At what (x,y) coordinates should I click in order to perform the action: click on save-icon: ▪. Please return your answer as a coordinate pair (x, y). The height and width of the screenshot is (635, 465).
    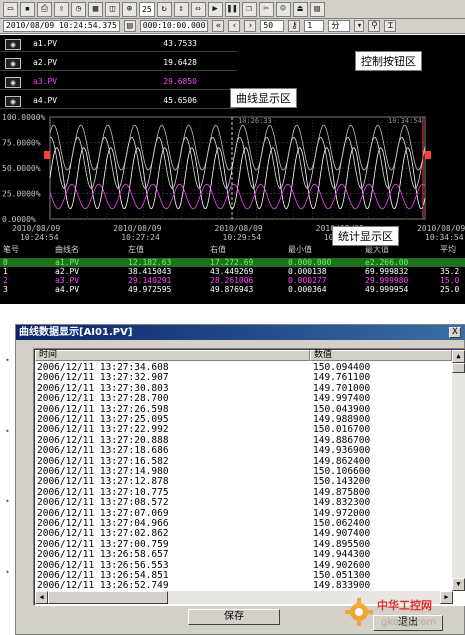
    Looking at the image, I should click on (27, 9).